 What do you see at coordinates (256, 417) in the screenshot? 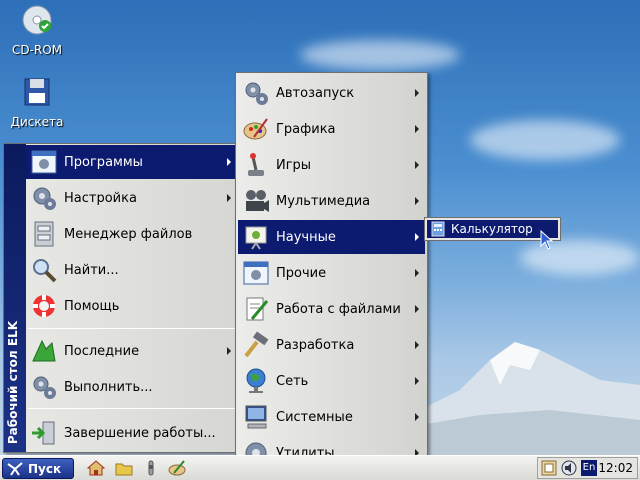
I see `monitor-icon` at bounding box center [256, 417].